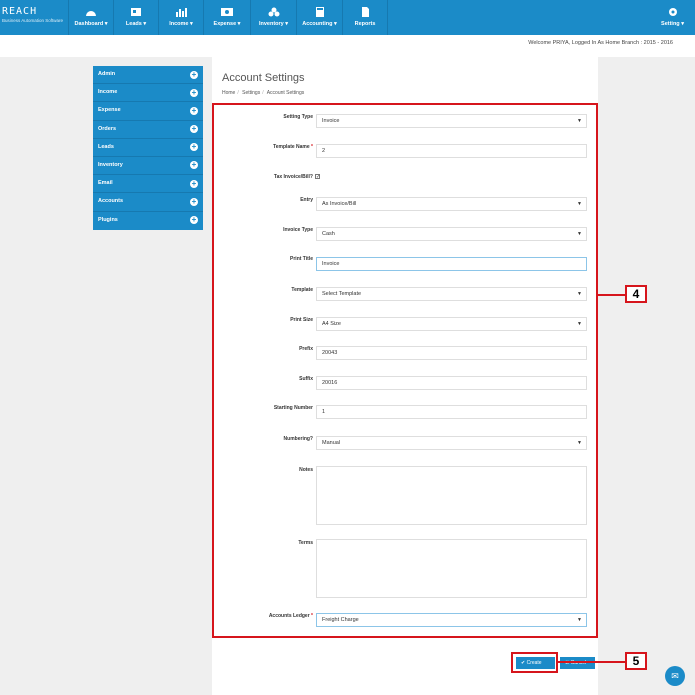 This screenshot has width=695, height=695. Describe the element at coordinates (317, 177) in the screenshot. I see `tax-invoice-checkbox: ✓` at that location.